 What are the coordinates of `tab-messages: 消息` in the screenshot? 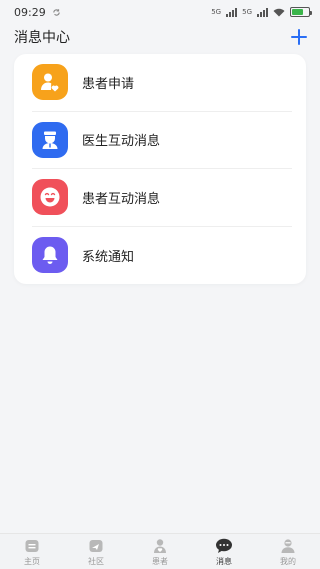 It's located at (224, 552).